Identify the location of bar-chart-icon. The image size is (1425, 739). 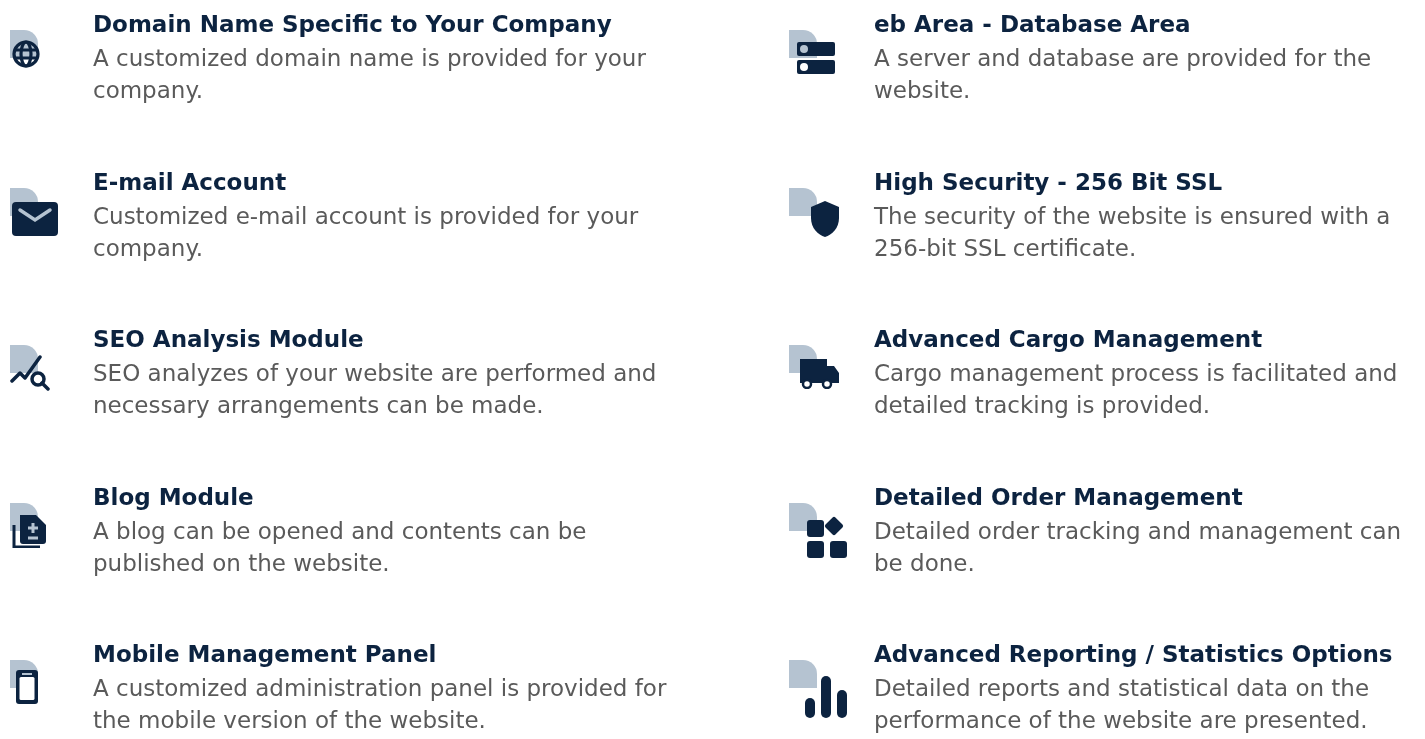
(818, 689).